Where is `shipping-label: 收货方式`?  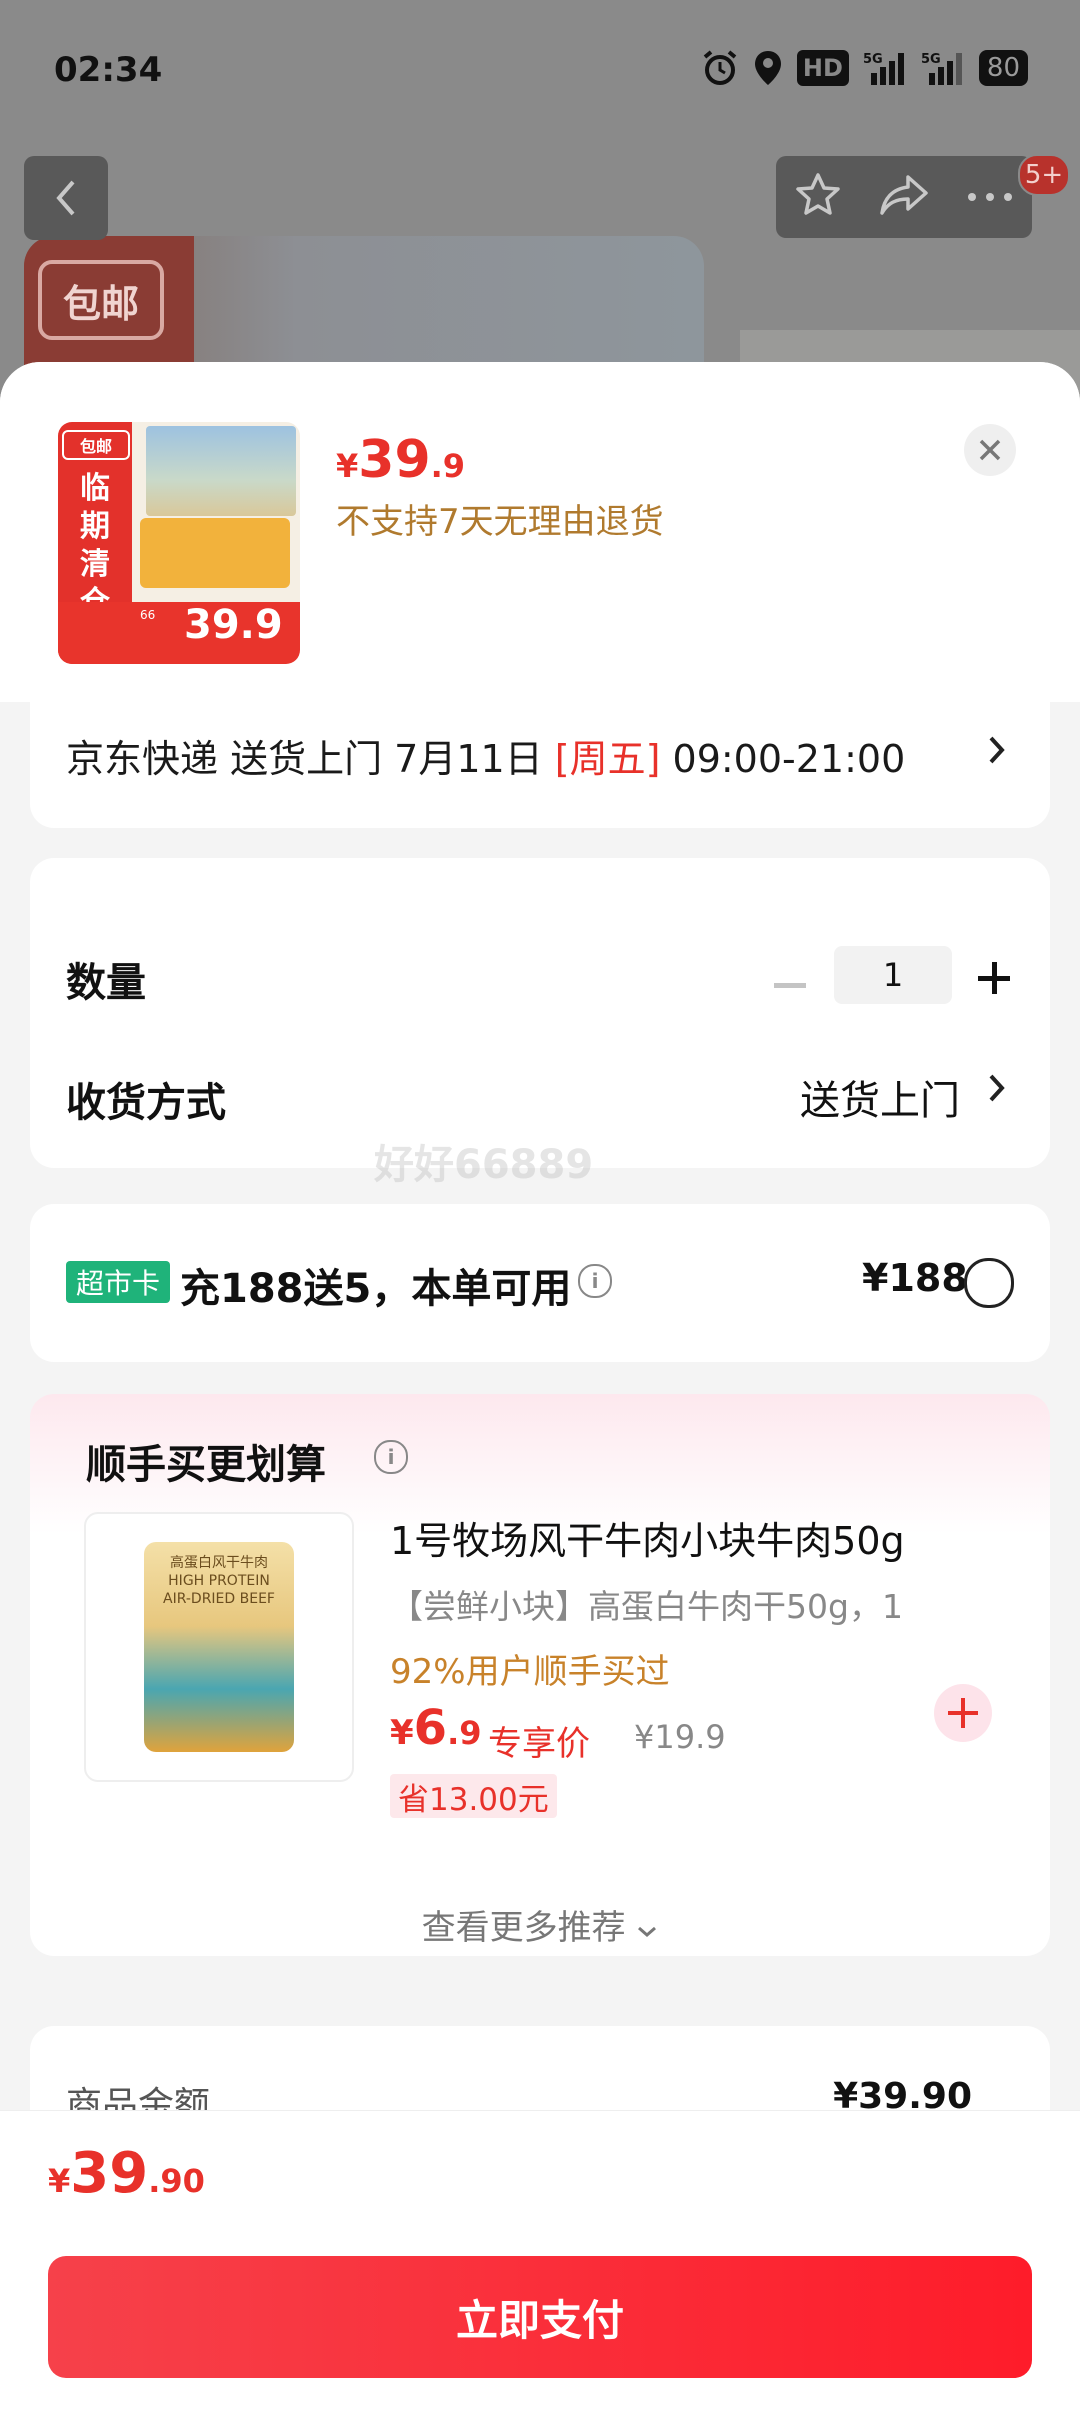
shipping-label: 收货方式 is located at coordinates (146, 1103).